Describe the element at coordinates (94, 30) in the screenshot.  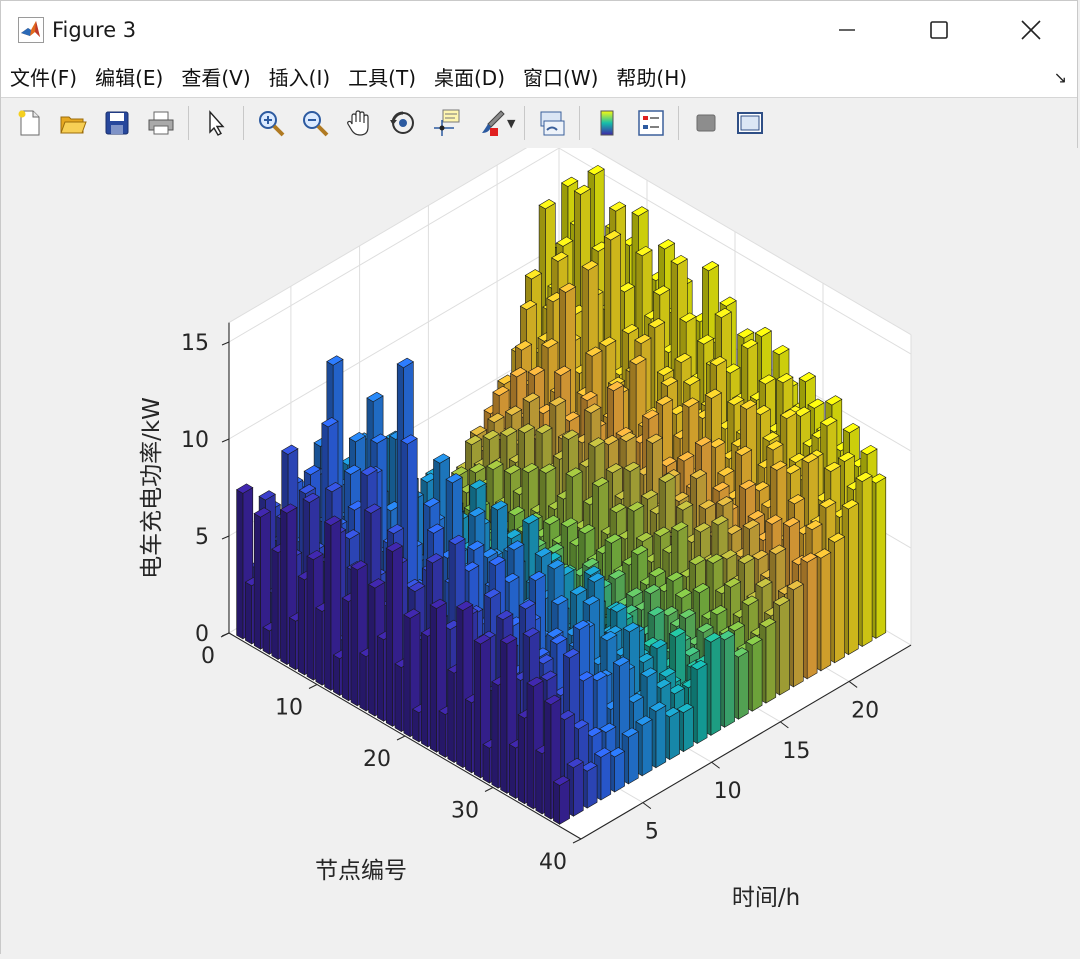
I see `window-title: Figure 3` at that location.